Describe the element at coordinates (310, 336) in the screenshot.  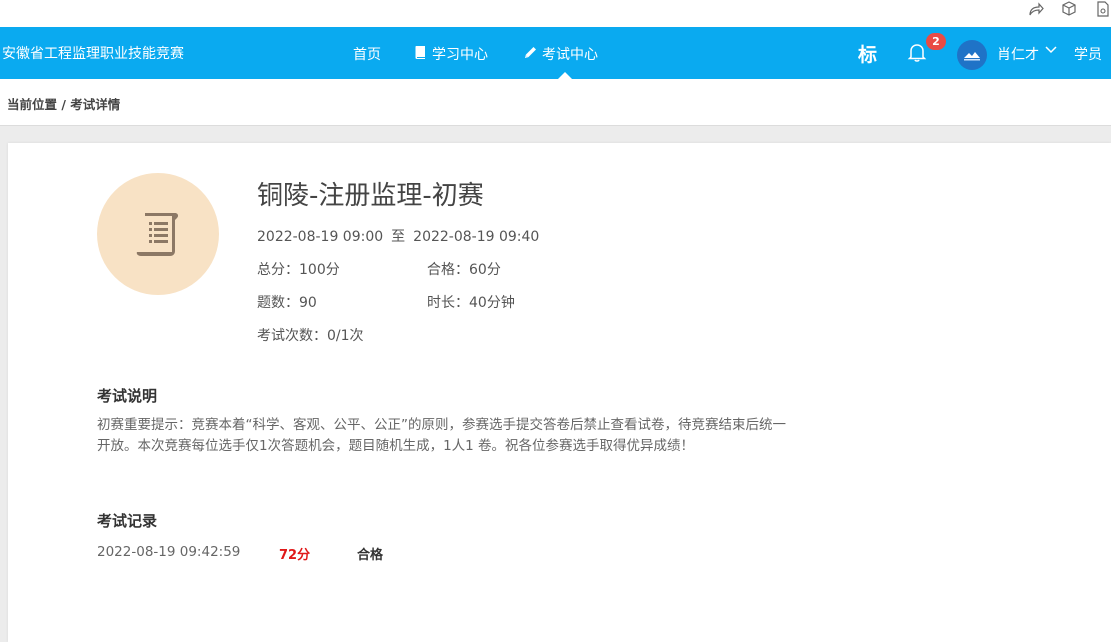
I see `exam-attempts: 考试次数：0/1次` at that location.